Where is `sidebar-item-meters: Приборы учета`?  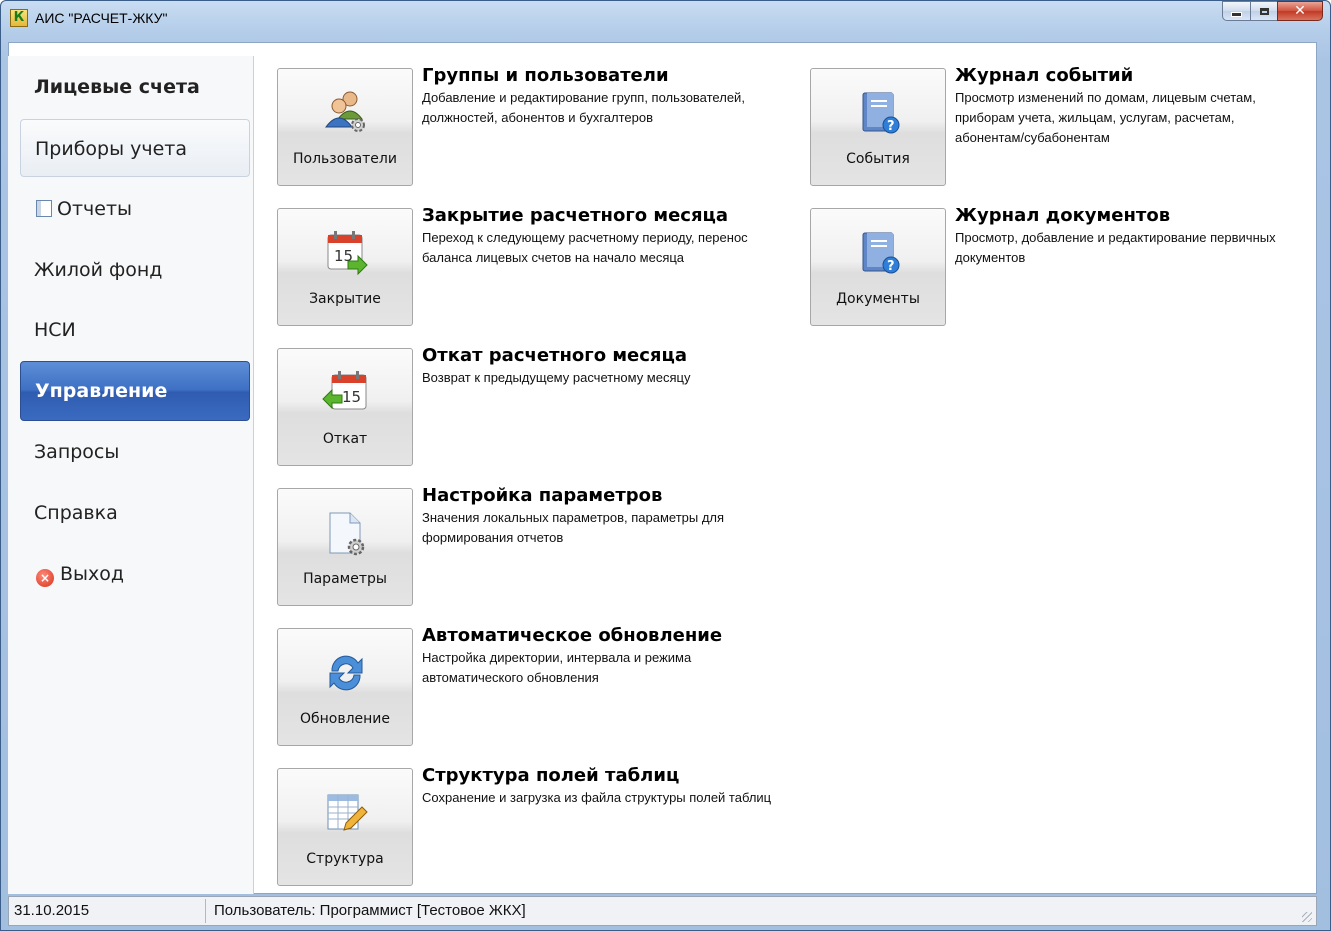 sidebar-item-meters: Приборы учета is located at coordinates (135, 148).